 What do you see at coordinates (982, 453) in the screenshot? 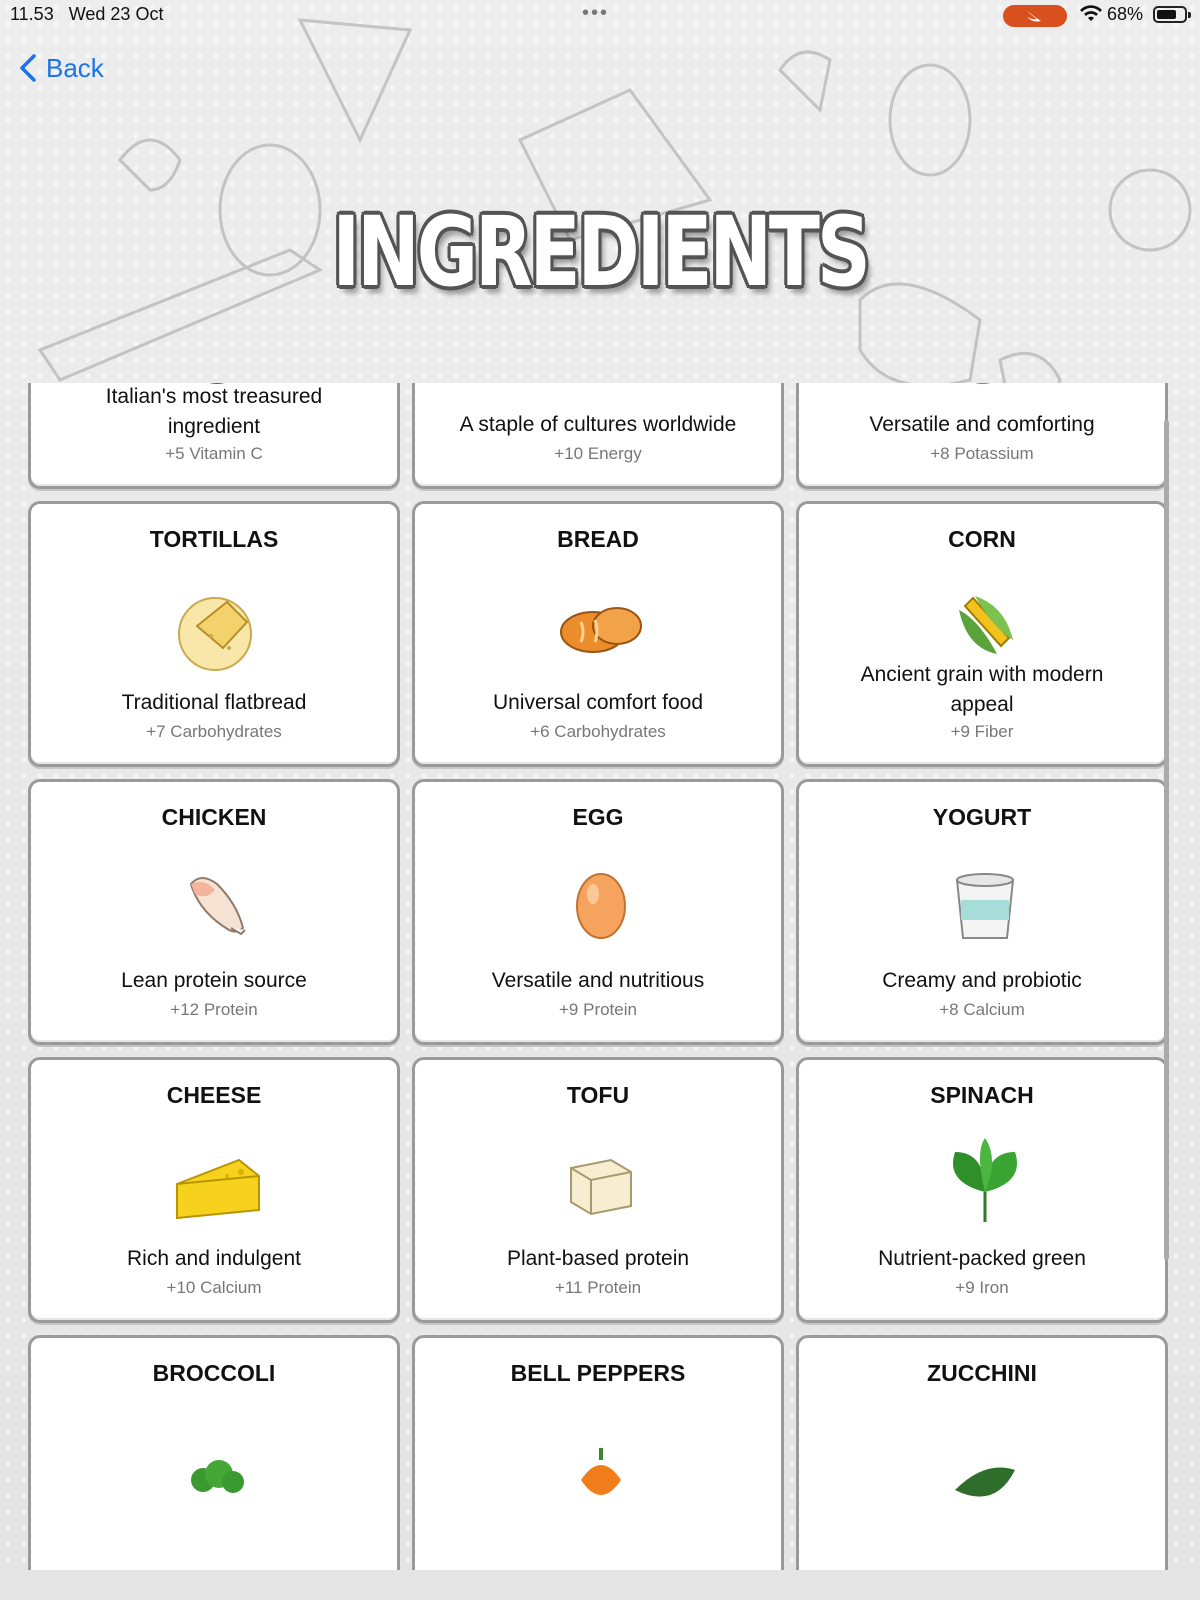
I see `ingredient-bonus: +8 Potassium` at bounding box center [982, 453].